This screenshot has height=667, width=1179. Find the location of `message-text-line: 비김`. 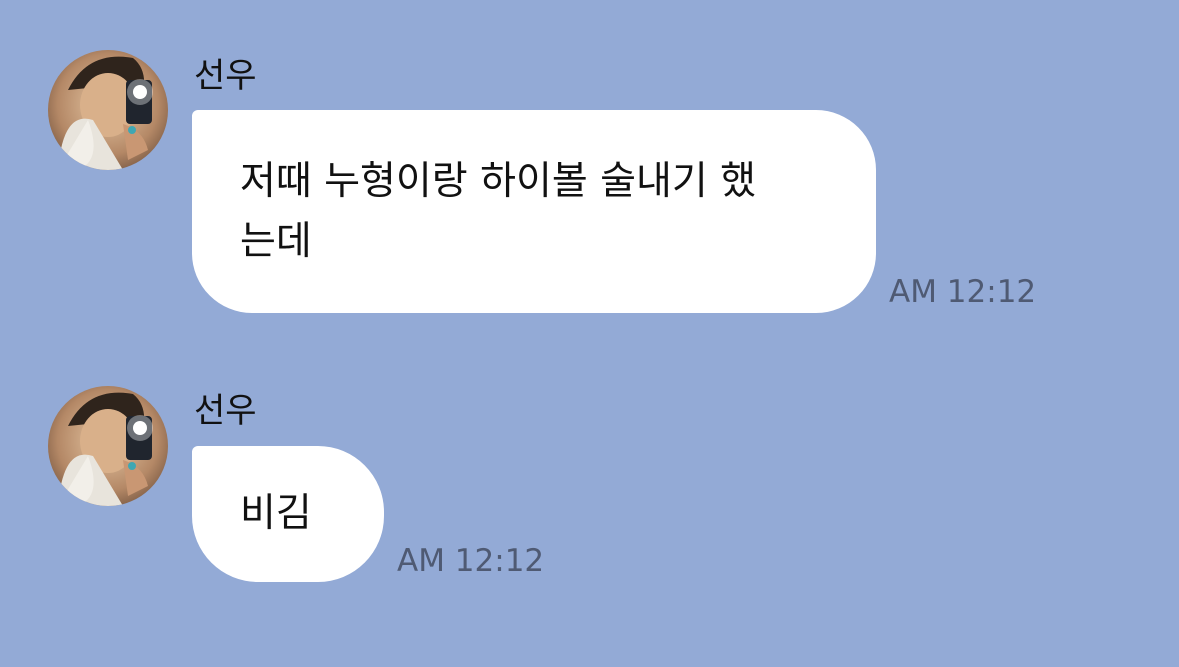

message-text-line: 비김 is located at coordinates (276, 513).